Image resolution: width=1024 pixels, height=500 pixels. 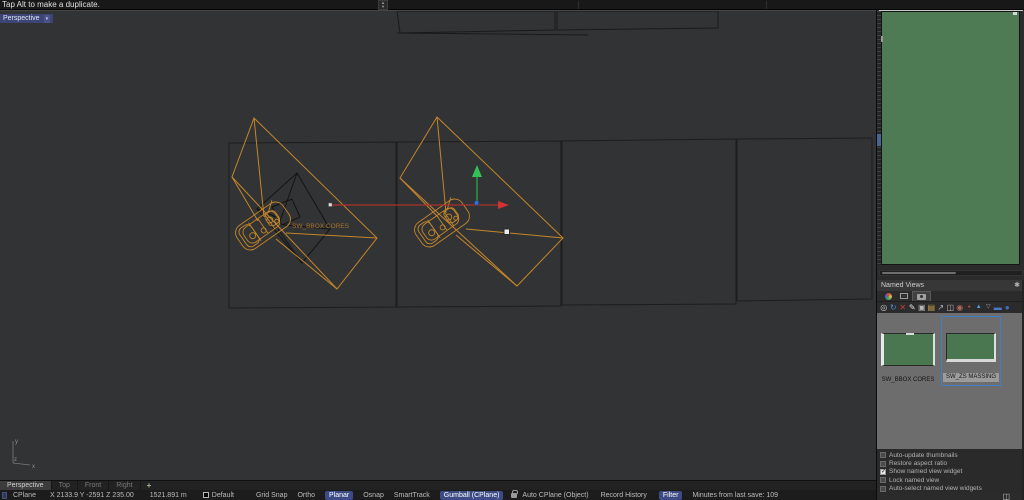 I want to click on add-viewport-button: +, so click(x=149, y=485).